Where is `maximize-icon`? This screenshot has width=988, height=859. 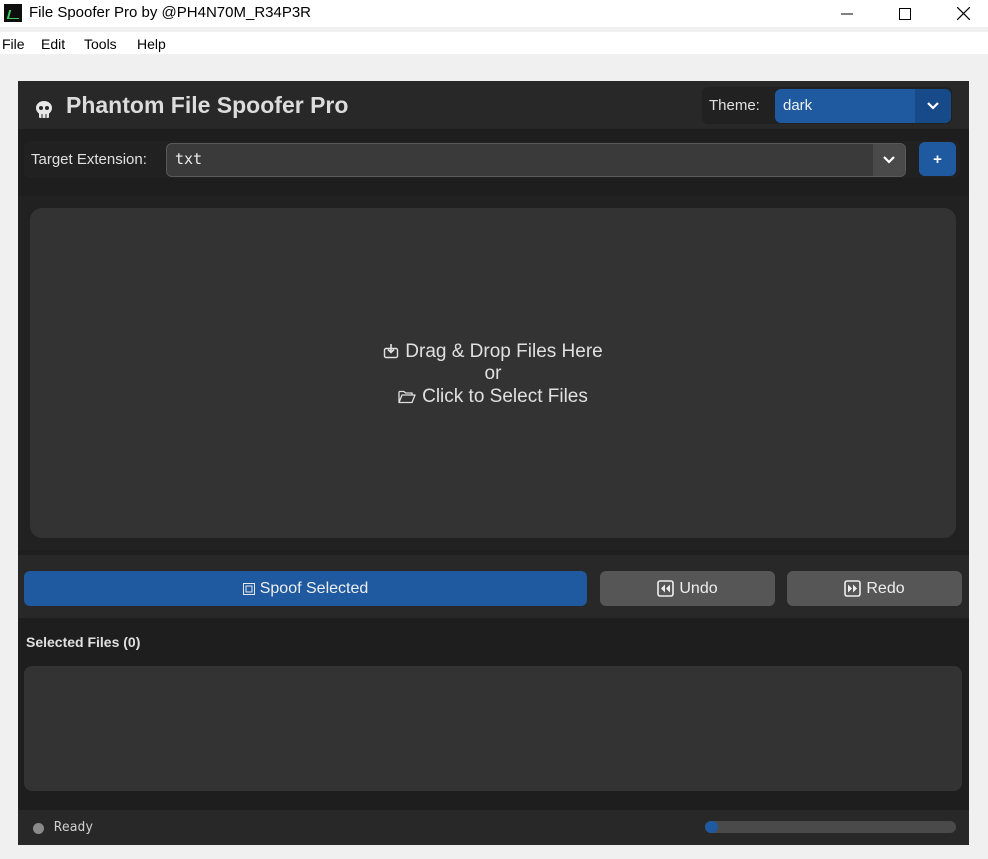 maximize-icon is located at coordinates (905, 13).